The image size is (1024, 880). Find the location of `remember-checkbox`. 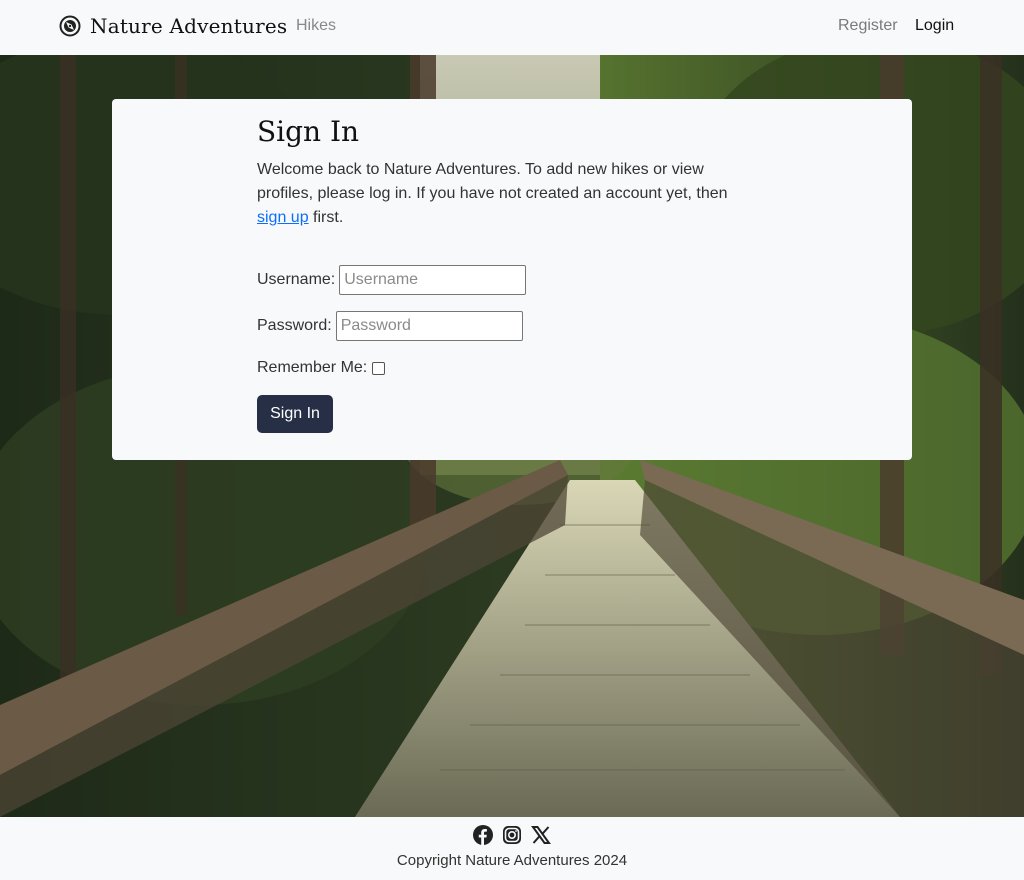

remember-checkbox is located at coordinates (379, 368).